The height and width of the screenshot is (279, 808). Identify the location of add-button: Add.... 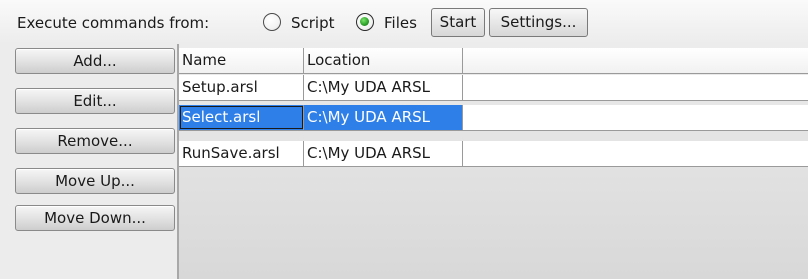
(95, 61).